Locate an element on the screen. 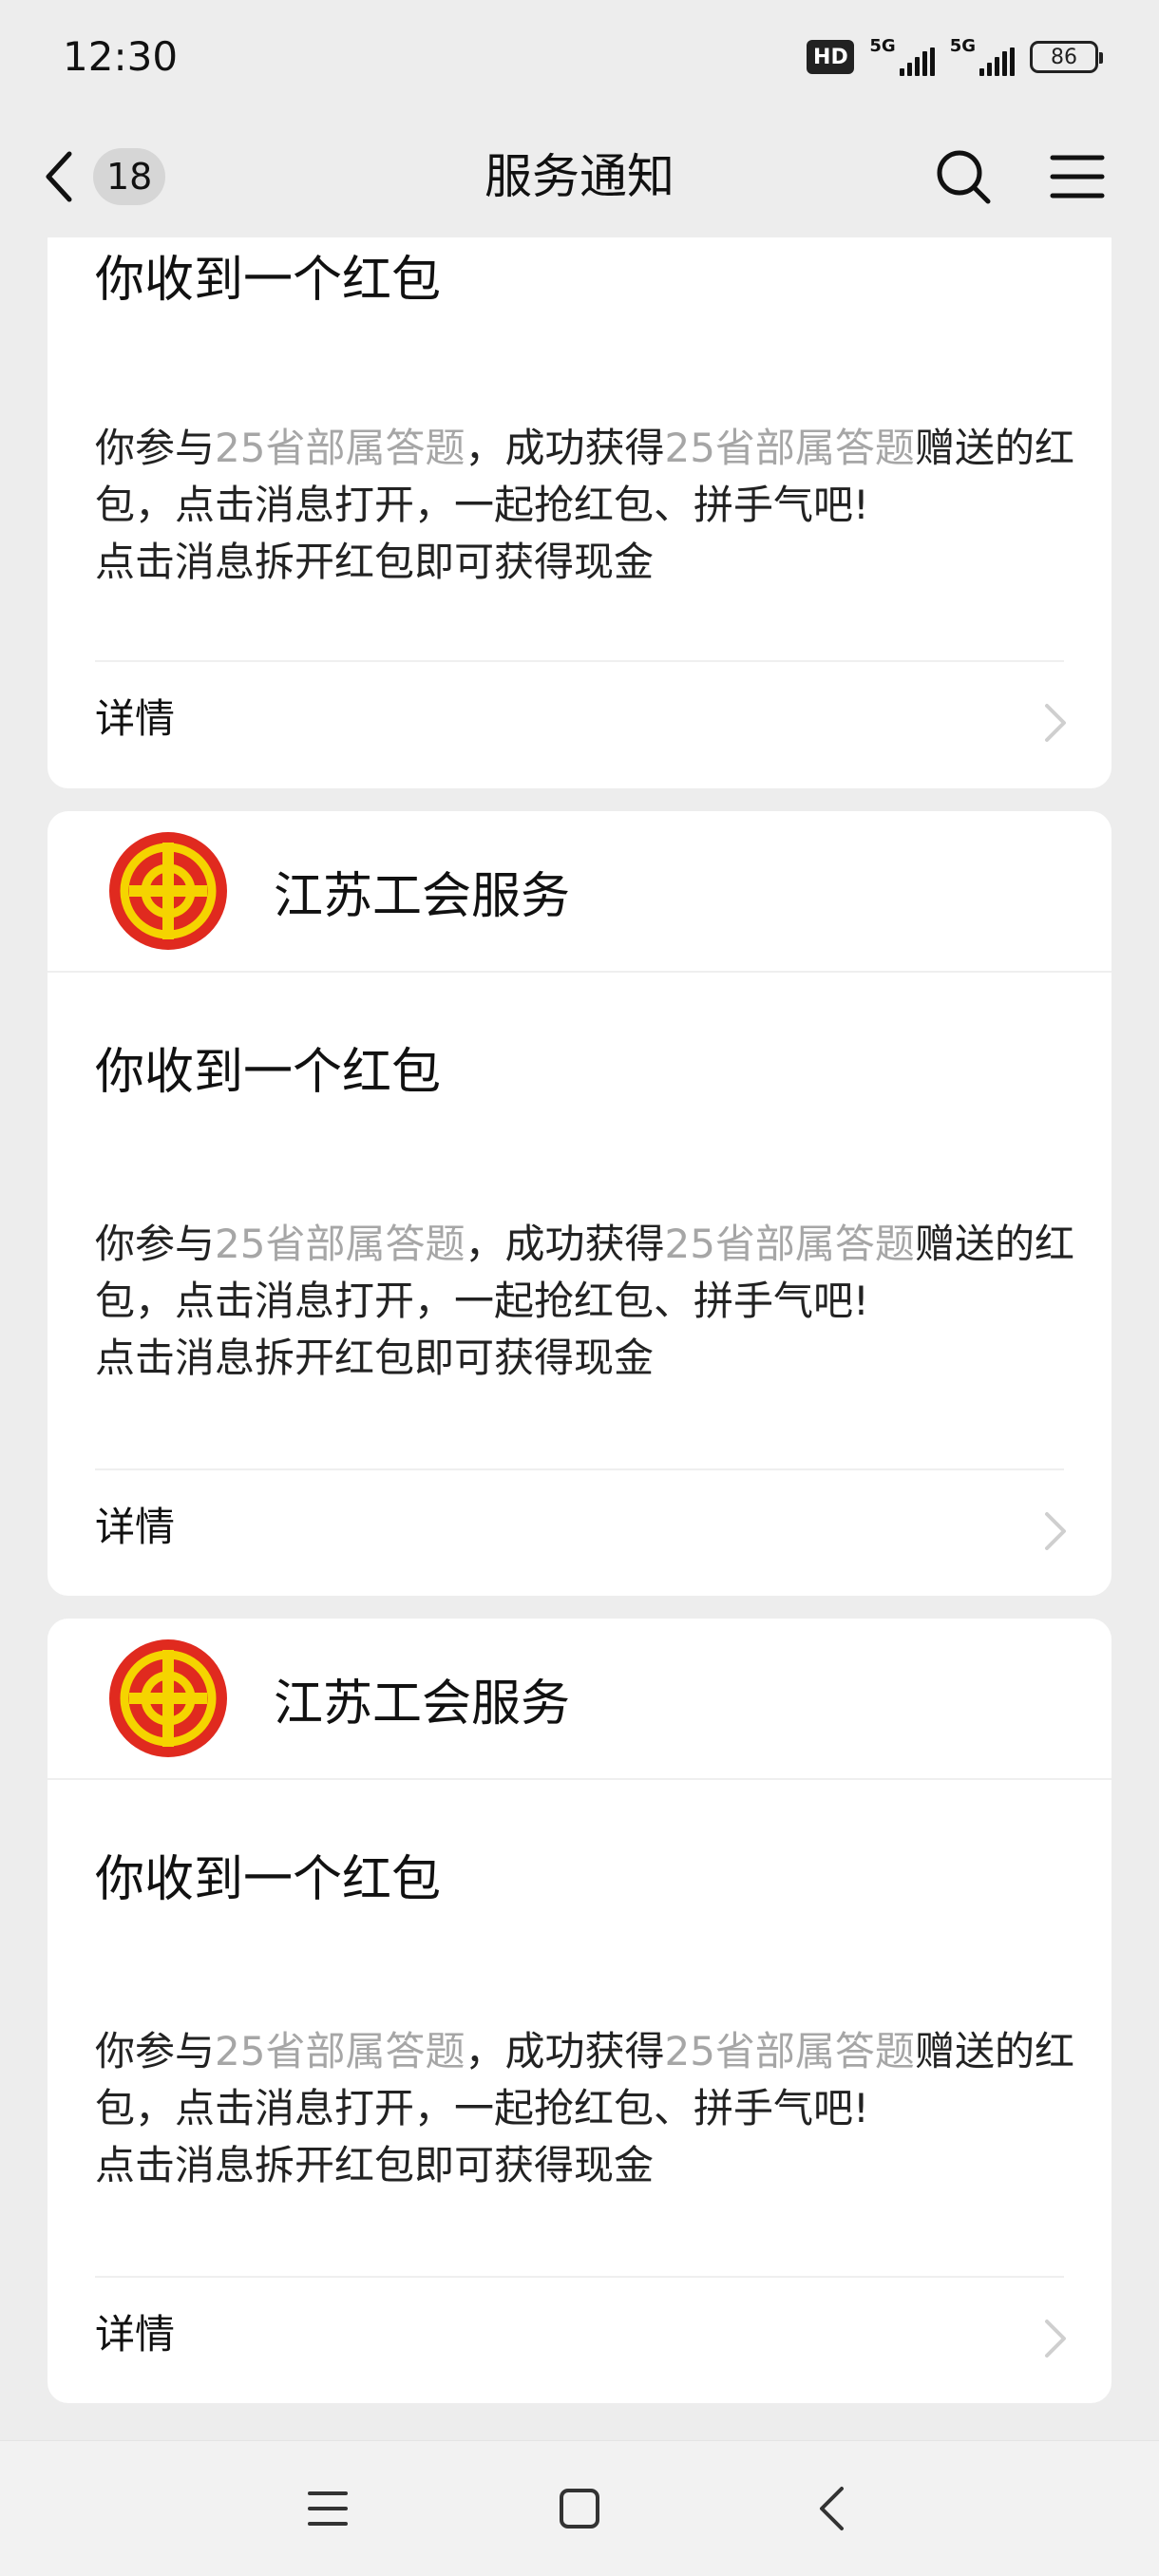 Image resolution: width=1159 pixels, height=2576 pixels. system-back-button is located at coordinates (831, 2508).